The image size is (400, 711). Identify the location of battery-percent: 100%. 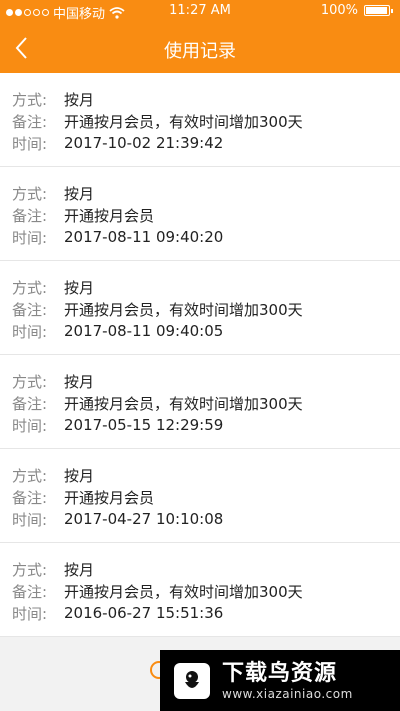
(339, 10).